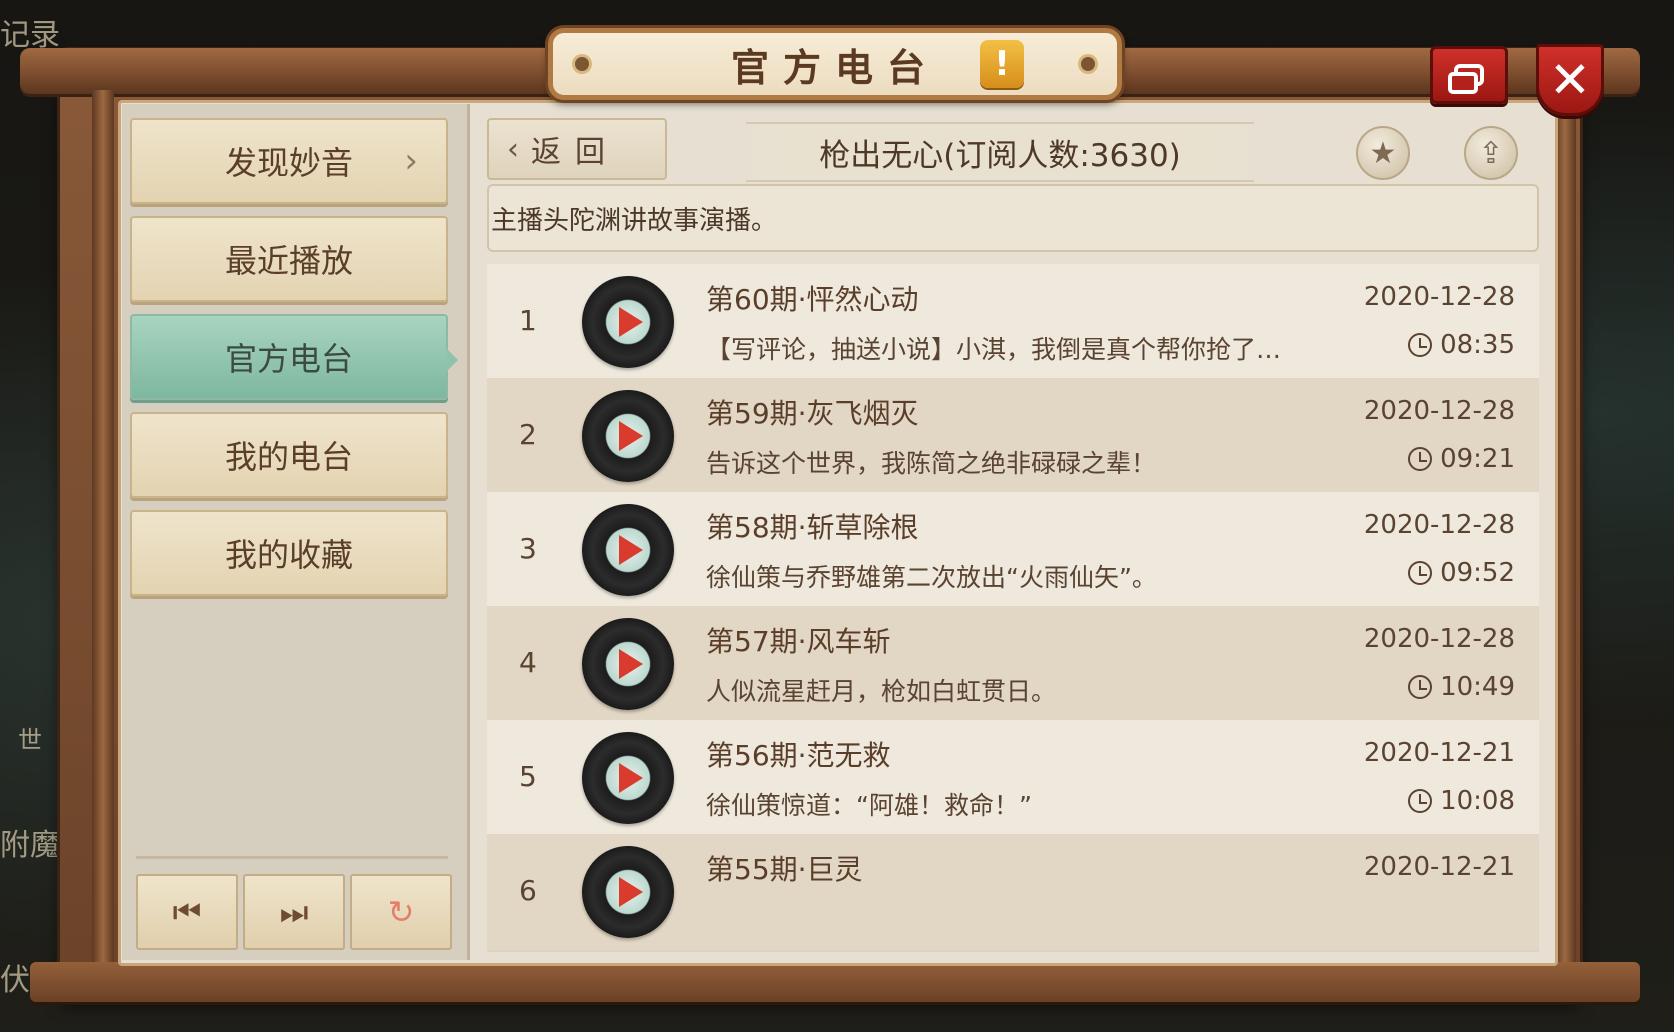 This screenshot has width=1674, height=1032. Describe the element at coordinates (798, 755) in the screenshot. I see `episode-title: 第56期·范无救` at that location.